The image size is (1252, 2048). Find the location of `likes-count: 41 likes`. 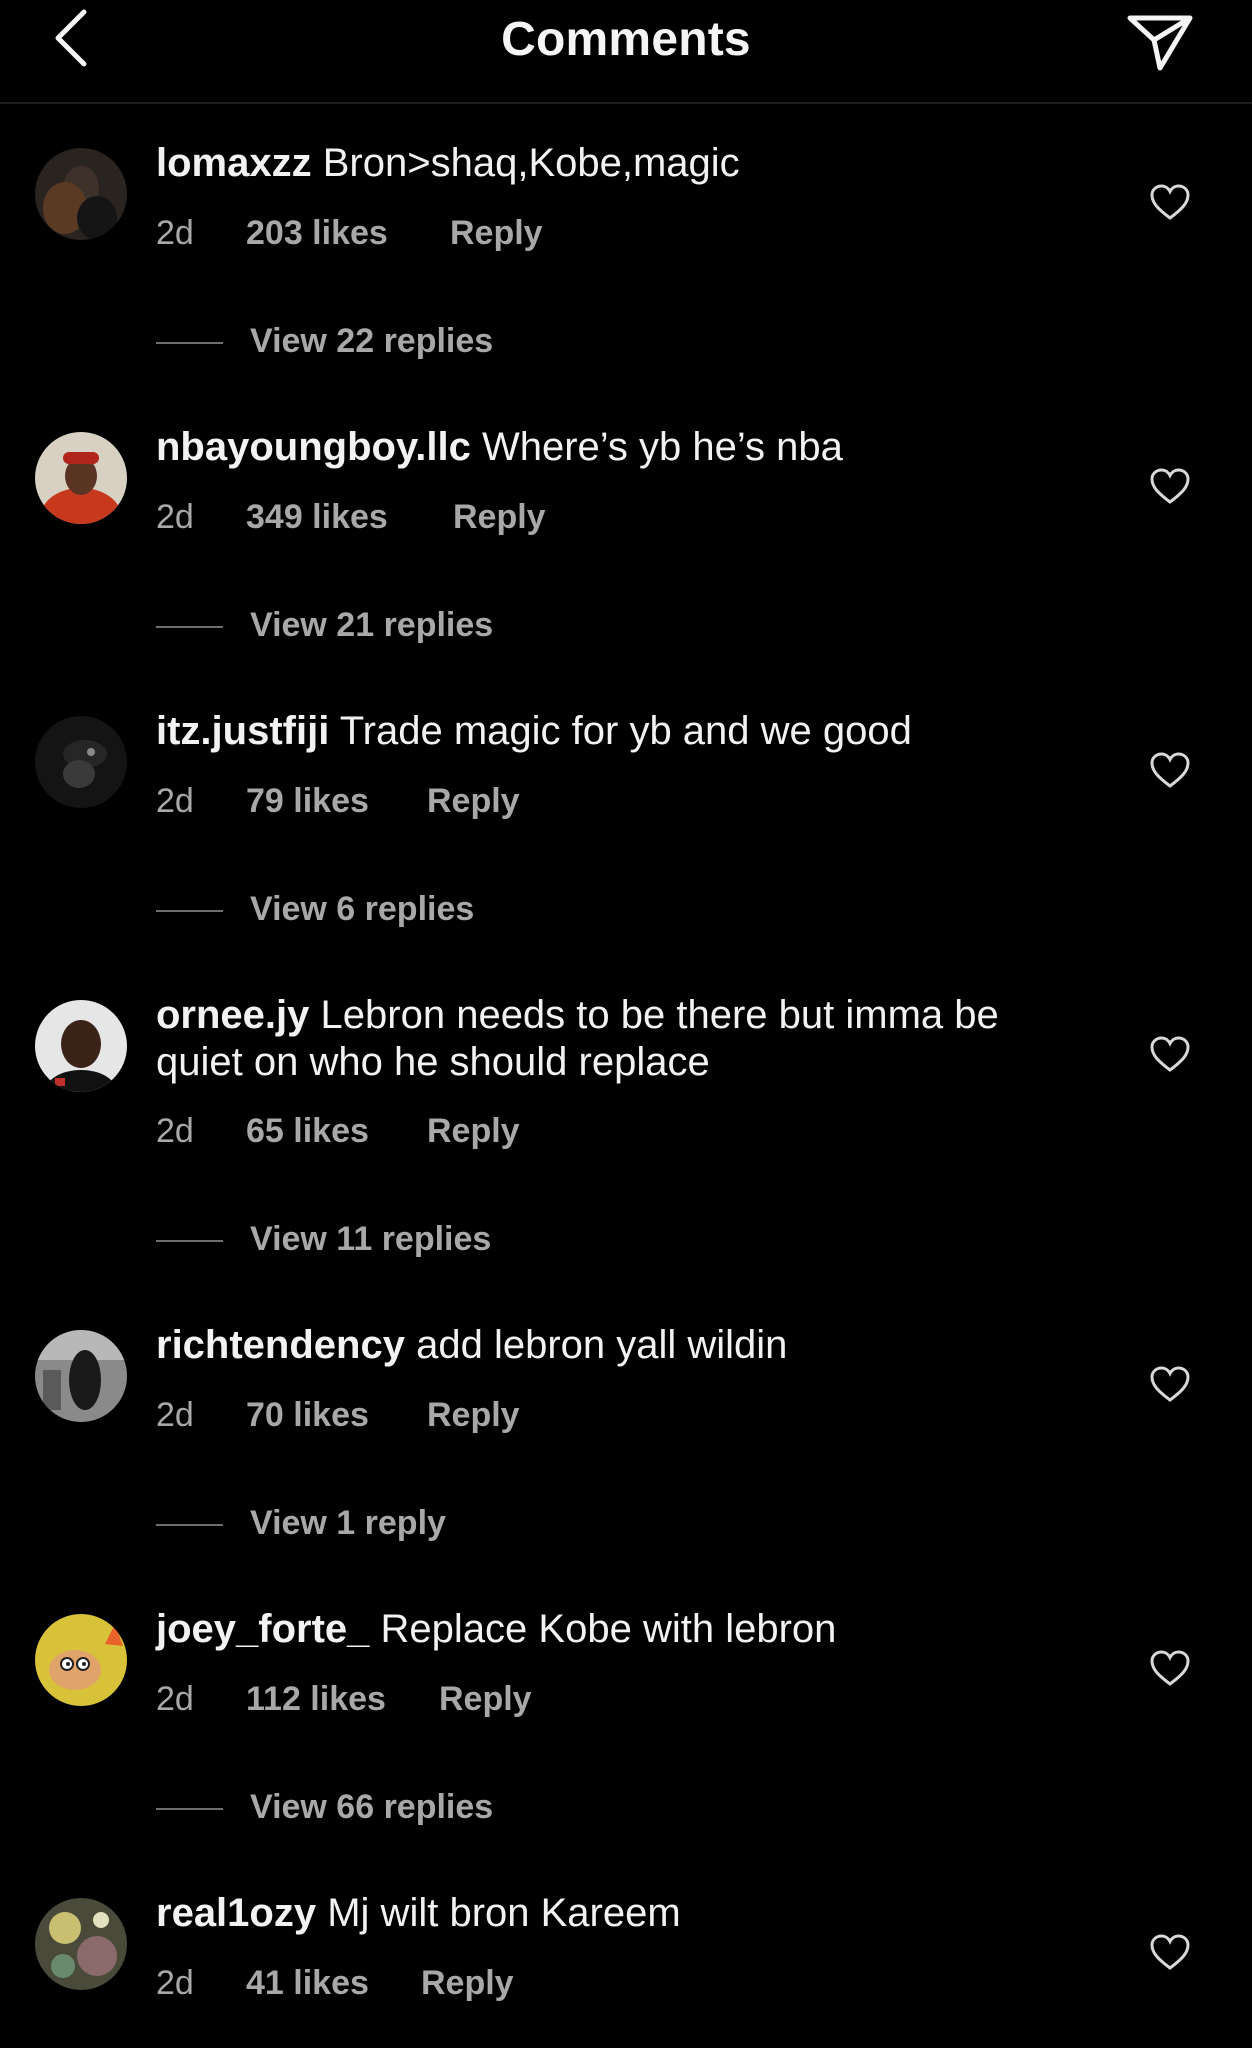

likes-count: 41 likes is located at coordinates (307, 1983).